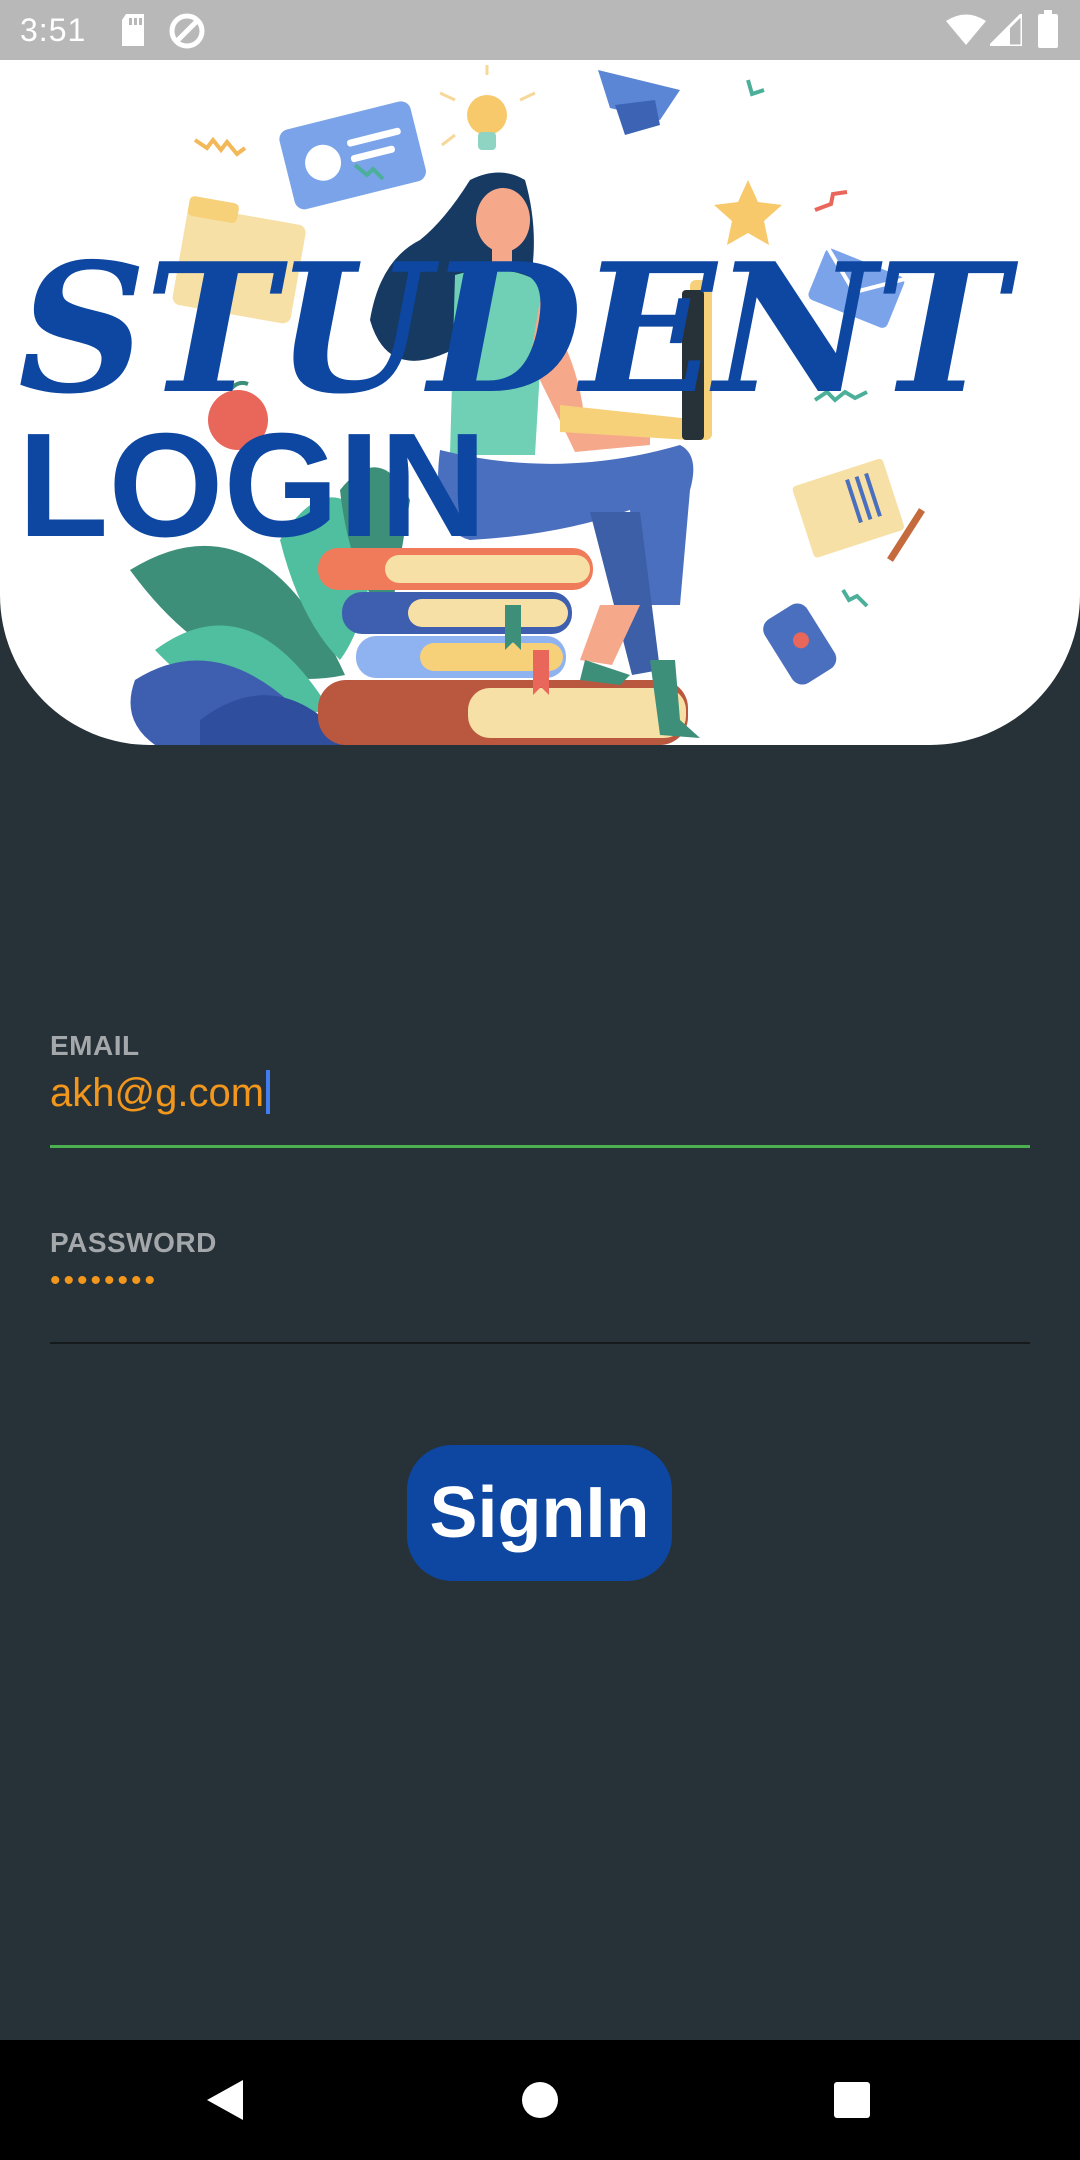  Describe the element at coordinates (512, 328) in the screenshot. I see `title-student: STUDENT` at that location.